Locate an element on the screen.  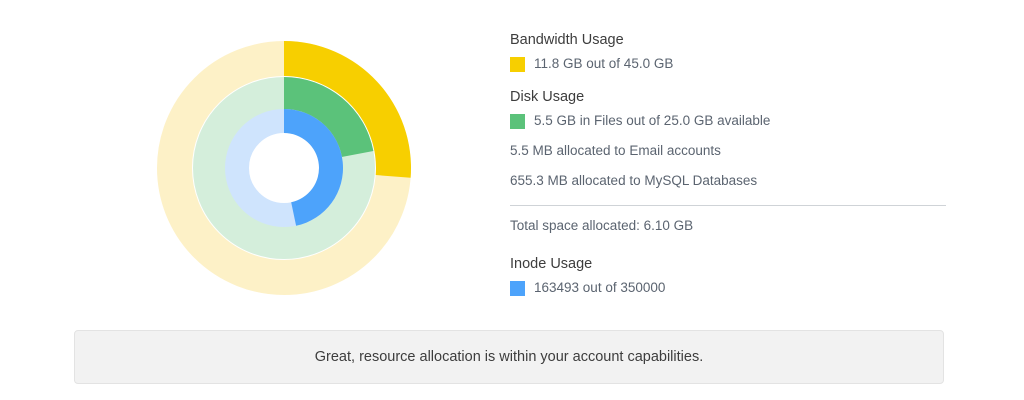
bandwidth-usage-row: 11.8 GB out of 45.0 GB is located at coordinates (728, 64).